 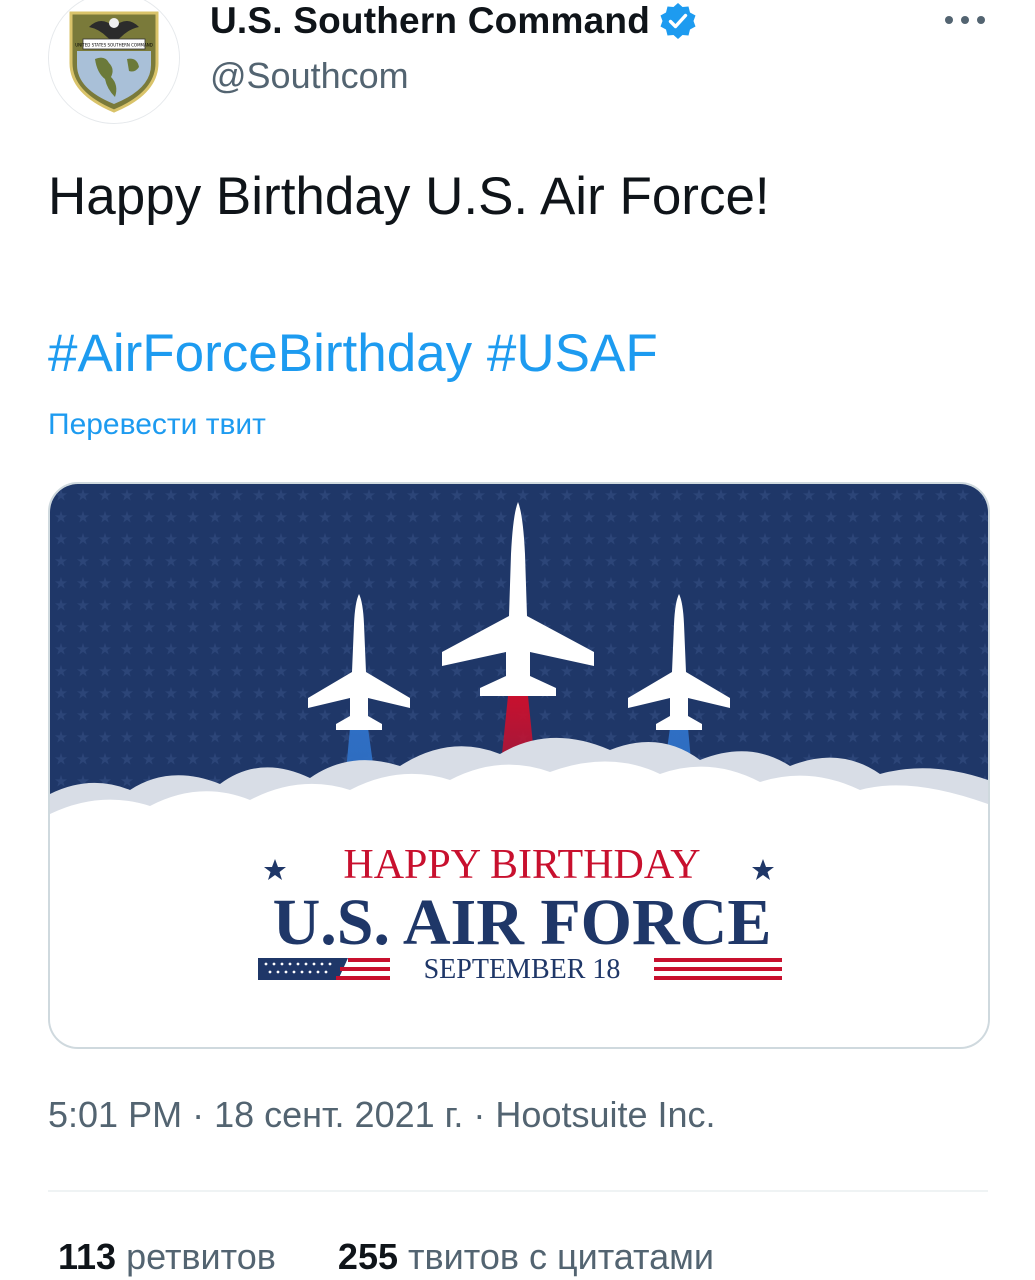 I want to click on retweets-count: 113, so click(x=87, y=1256).